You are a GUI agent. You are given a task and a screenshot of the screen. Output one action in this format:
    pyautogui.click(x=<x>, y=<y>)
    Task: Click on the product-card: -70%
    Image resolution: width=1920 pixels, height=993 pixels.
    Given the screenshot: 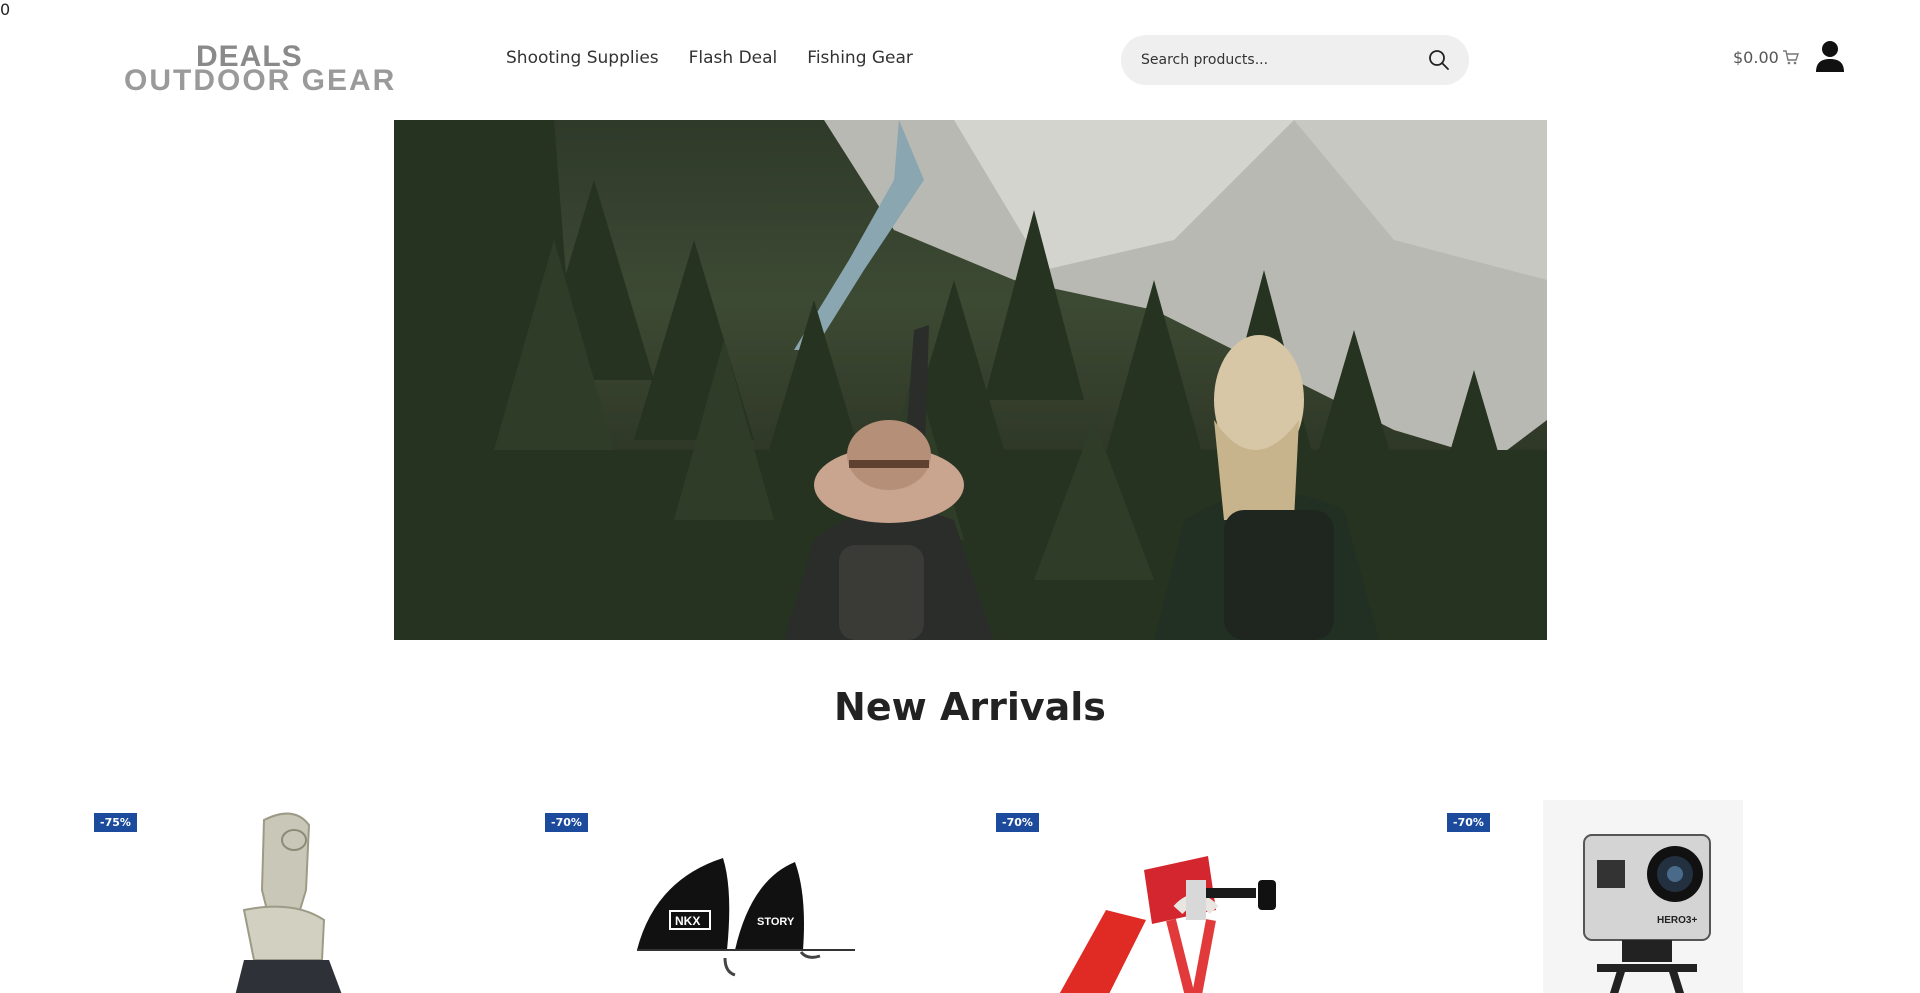 What is the action you would take?
    pyautogui.click(x=1206, y=896)
    